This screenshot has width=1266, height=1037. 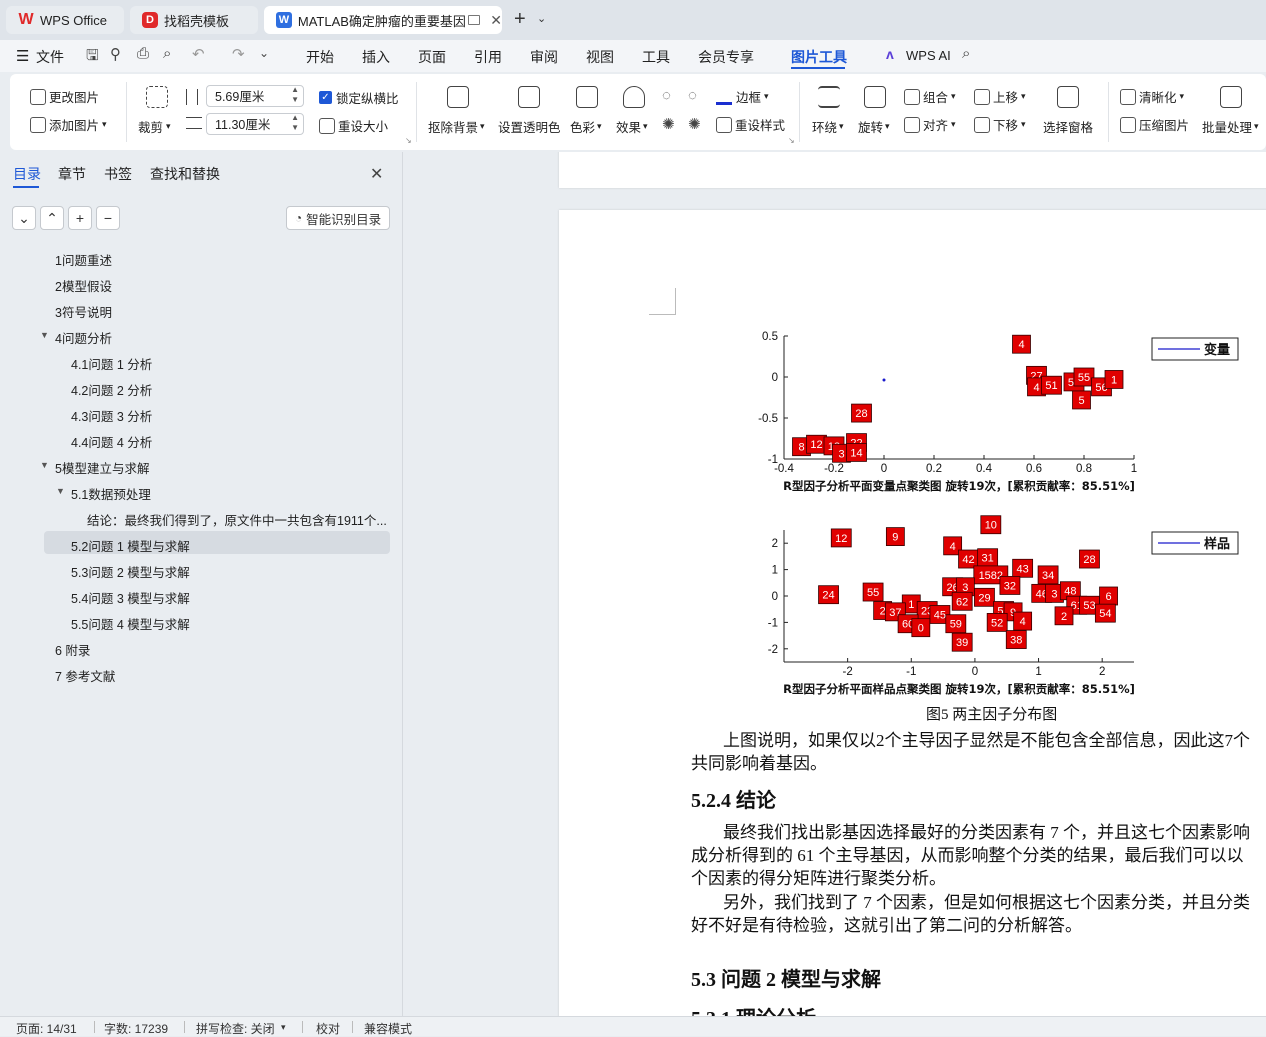 I want to click on toc-item: 5.1数据预处理, so click(x=111, y=493).